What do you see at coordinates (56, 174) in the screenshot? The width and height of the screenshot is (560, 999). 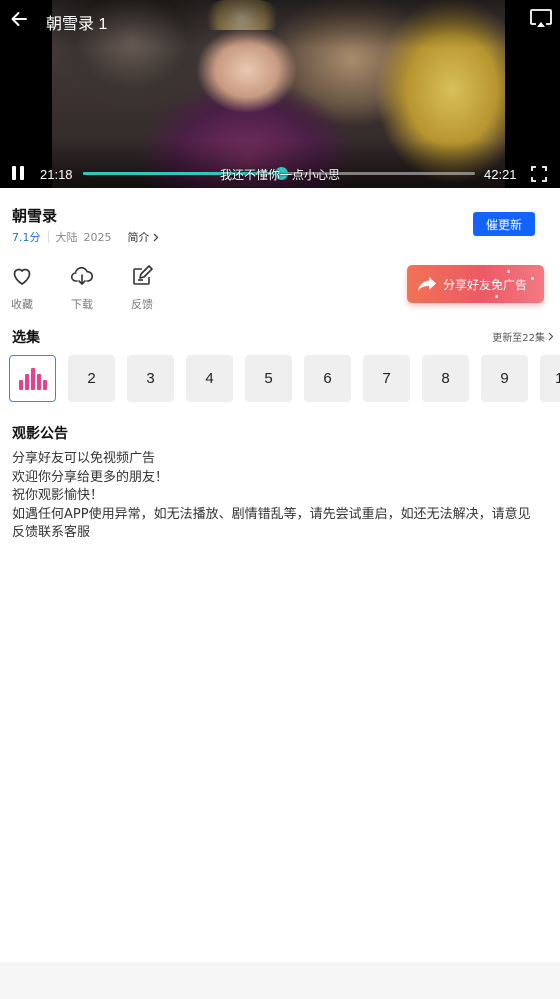 I see `current-time: 21:18` at bounding box center [56, 174].